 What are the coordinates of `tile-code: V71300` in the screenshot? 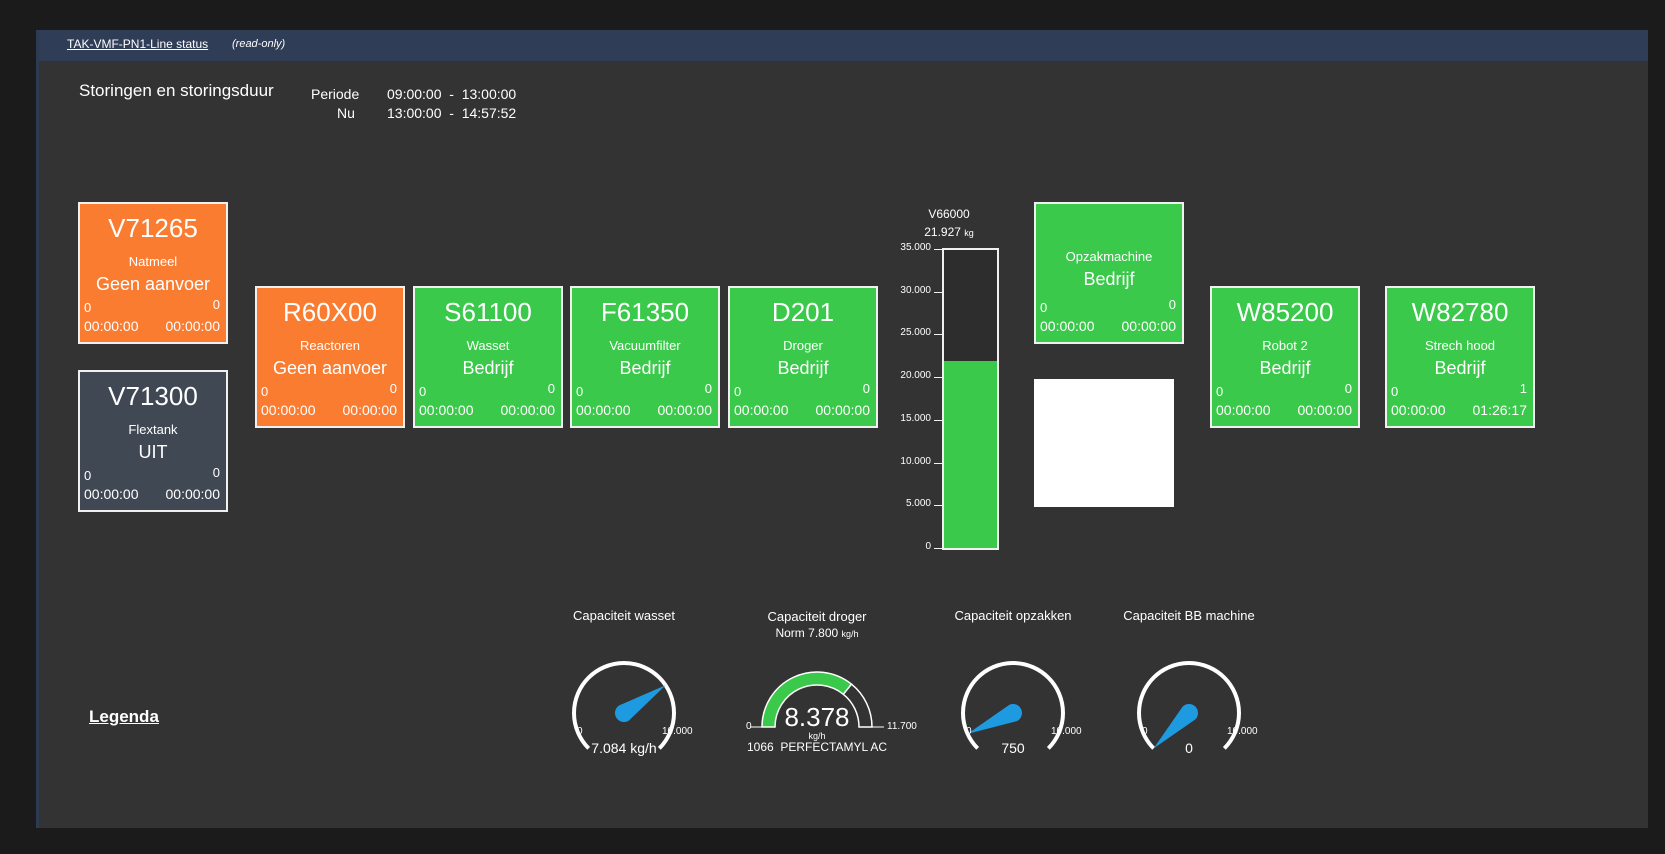 It's located at (153, 396).